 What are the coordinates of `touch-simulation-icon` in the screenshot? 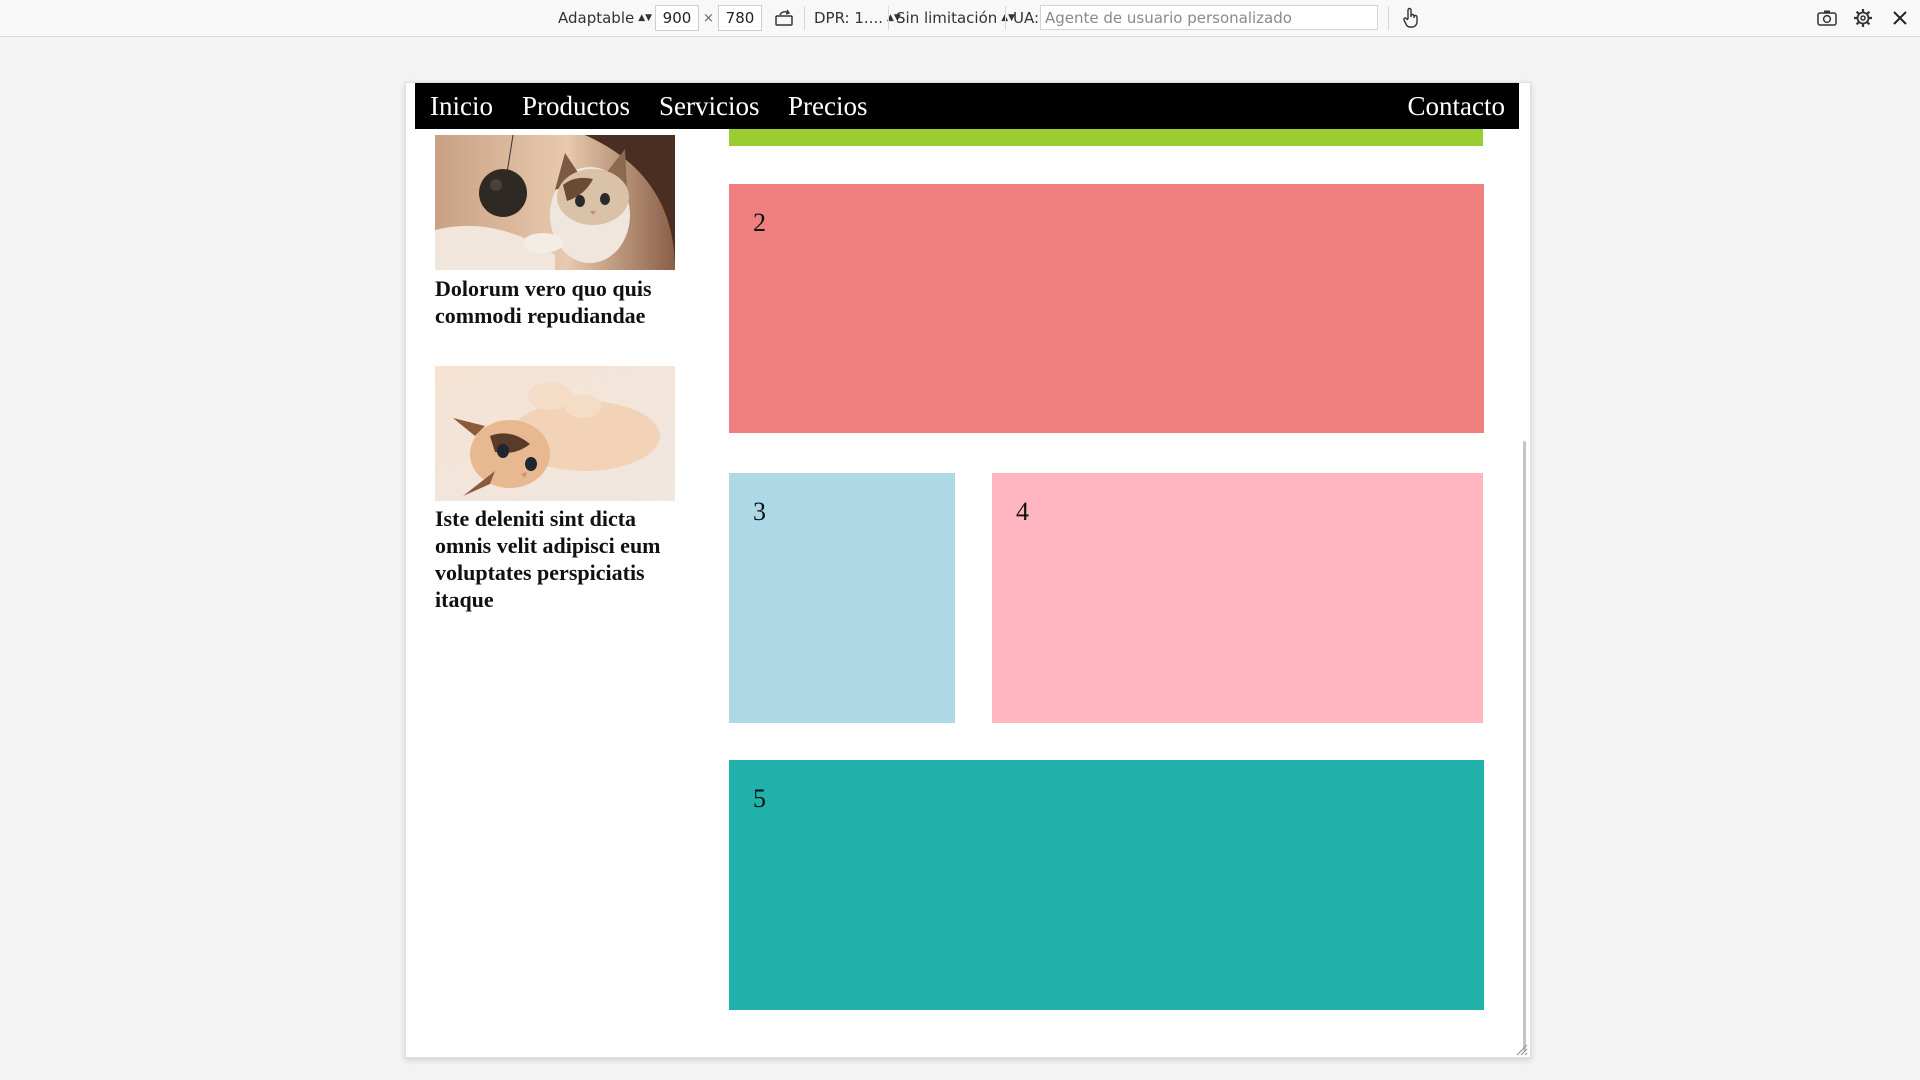 It's located at (1411, 18).